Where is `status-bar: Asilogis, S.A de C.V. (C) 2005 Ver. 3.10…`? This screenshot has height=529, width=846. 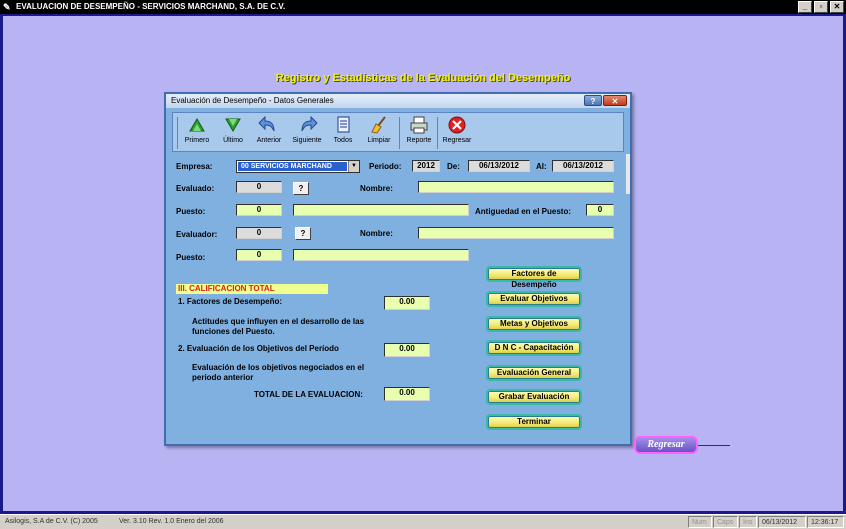
status-bar: Asilogis, S.A de C.V. (C) 2005 Ver. 3.10… is located at coordinates (423, 521).